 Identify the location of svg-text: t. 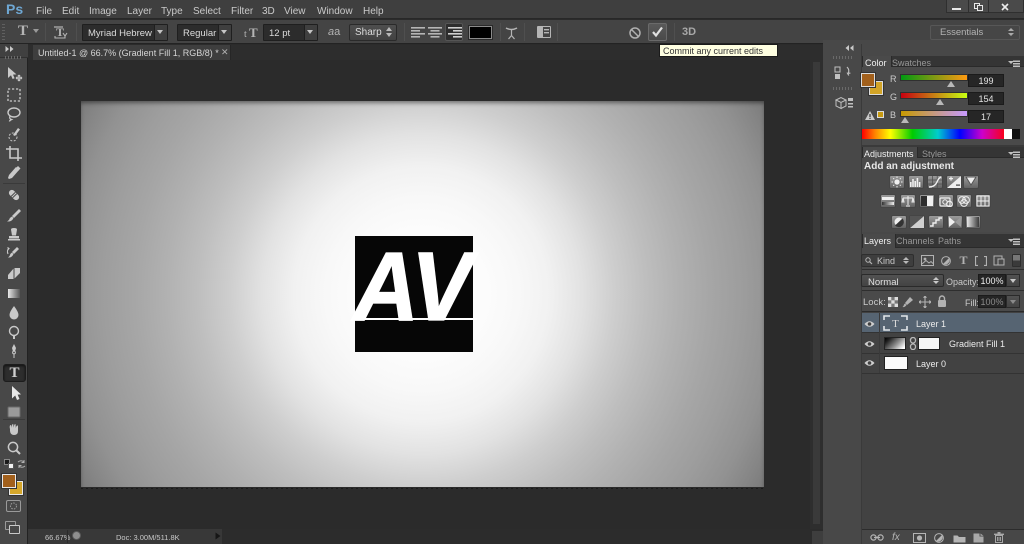
(245, 34).